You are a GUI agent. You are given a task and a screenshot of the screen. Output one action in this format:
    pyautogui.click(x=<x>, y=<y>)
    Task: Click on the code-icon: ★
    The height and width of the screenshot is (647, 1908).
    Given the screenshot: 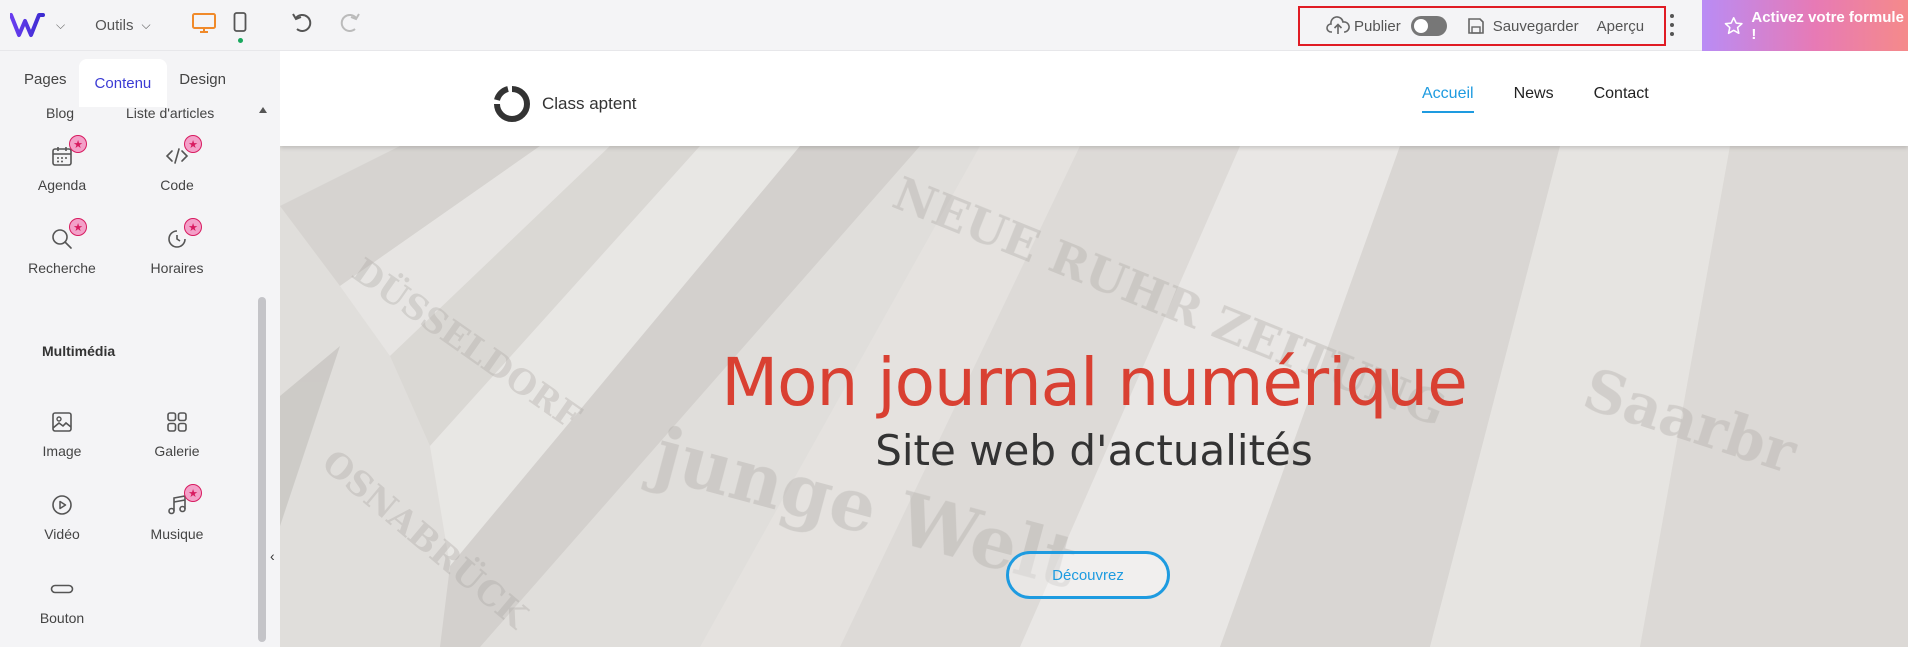 What is the action you would take?
    pyautogui.click(x=183, y=152)
    